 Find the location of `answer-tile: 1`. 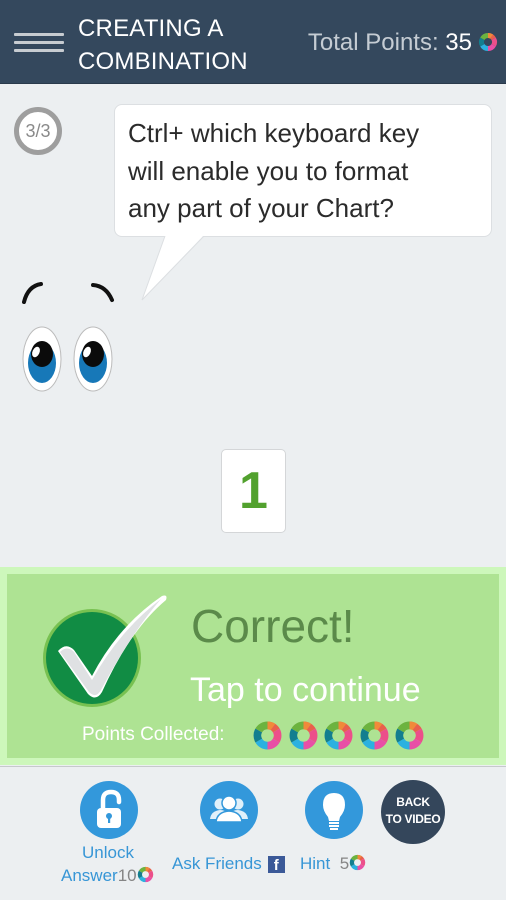

answer-tile: 1 is located at coordinates (253, 491).